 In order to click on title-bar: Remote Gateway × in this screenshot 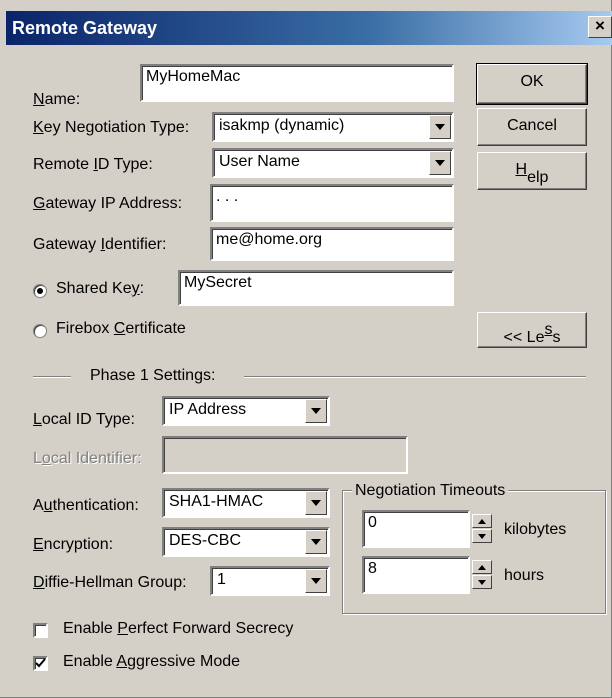, I will do `click(309, 28)`.